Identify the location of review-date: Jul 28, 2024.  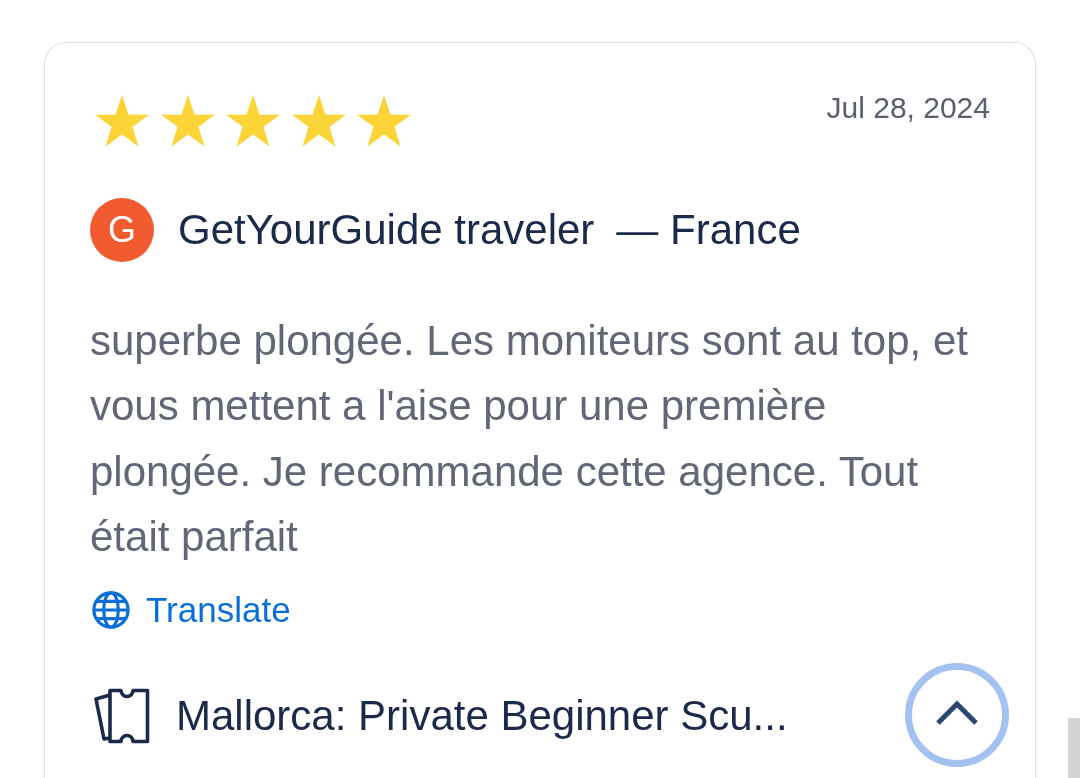
(908, 108).